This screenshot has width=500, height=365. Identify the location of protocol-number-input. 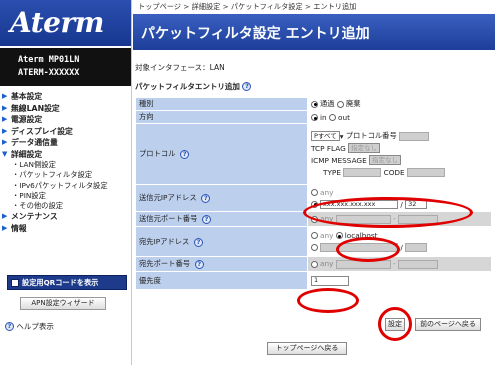
(414, 136).